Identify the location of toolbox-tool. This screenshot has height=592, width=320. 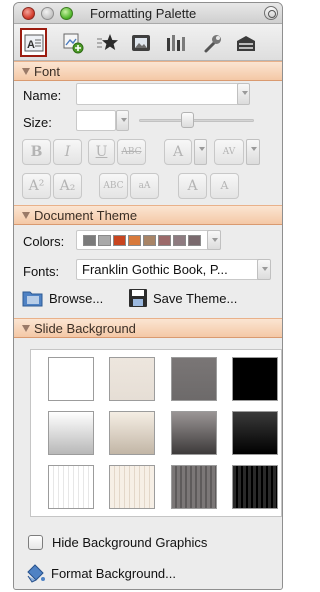
(245, 42).